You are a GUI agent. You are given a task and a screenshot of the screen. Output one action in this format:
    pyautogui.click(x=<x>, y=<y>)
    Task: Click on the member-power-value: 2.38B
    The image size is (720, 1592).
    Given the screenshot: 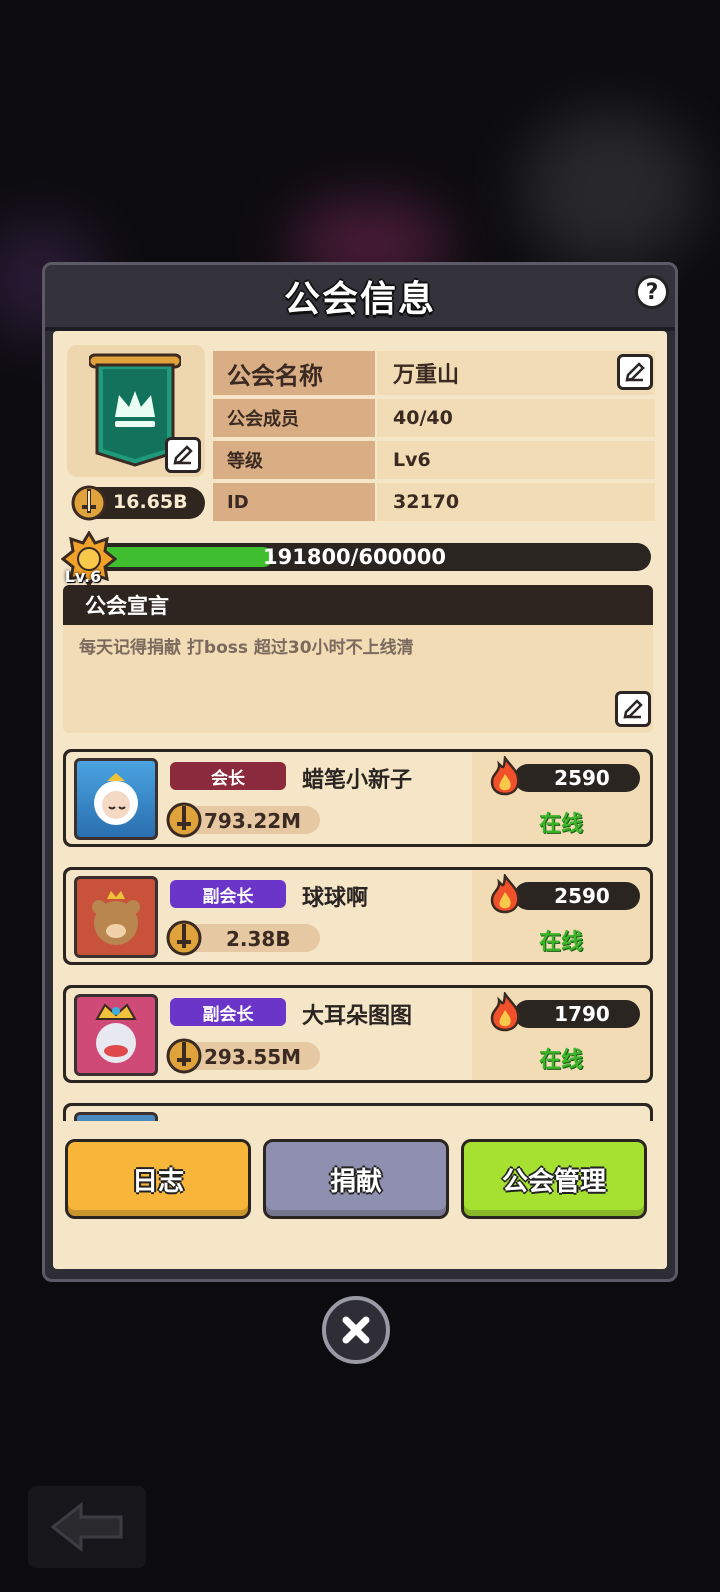 What is the action you would take?
    pyautogui.click(x=258, y=939)
    